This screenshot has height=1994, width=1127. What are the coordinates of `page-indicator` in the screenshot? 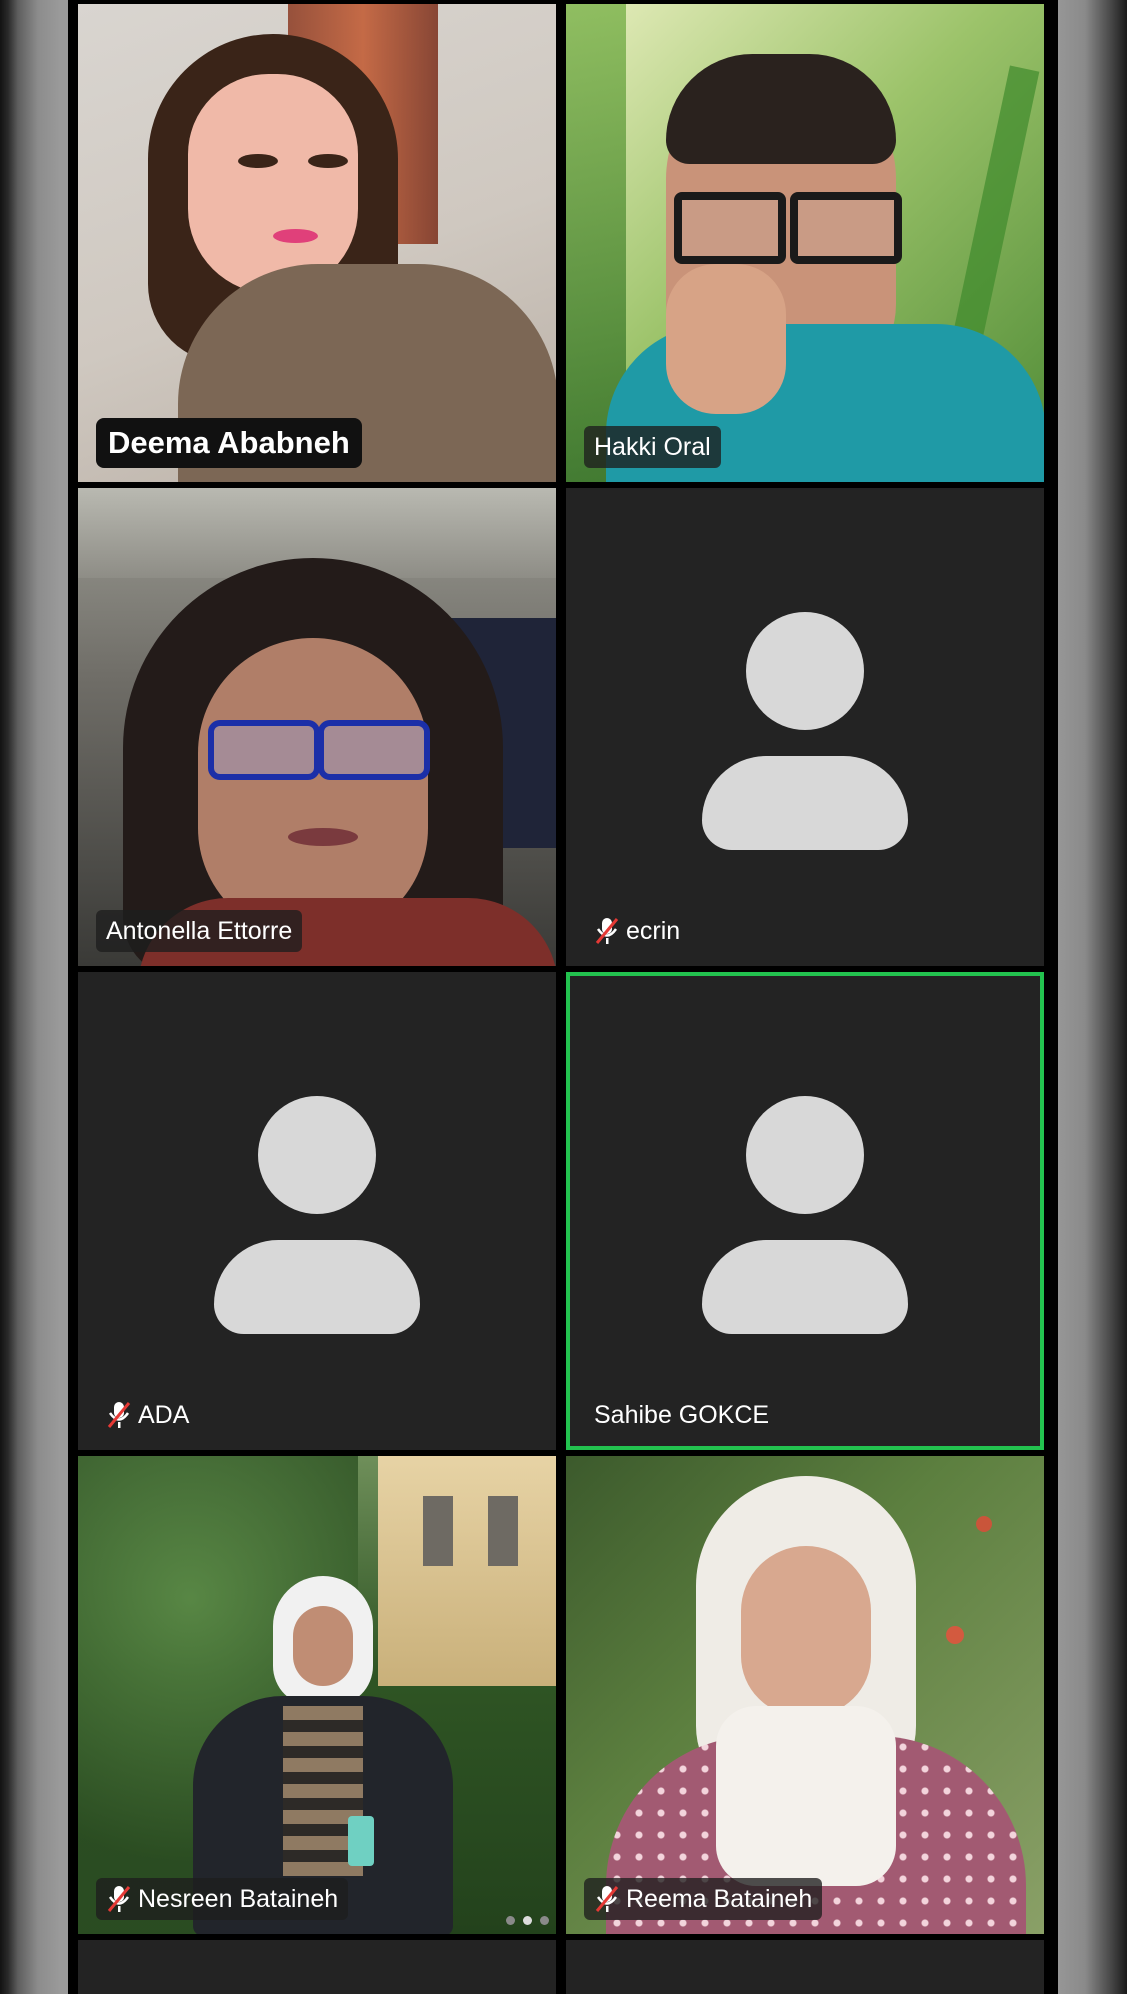 It's located at (527, 1920).